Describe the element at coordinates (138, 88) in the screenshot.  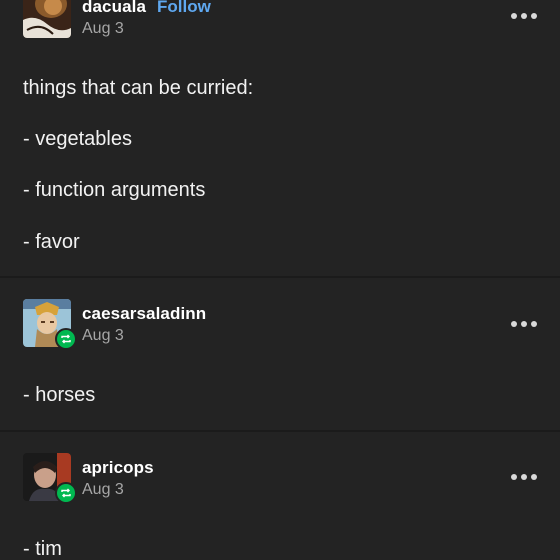
I see `post-text-line: things that can be curried:` at that location.